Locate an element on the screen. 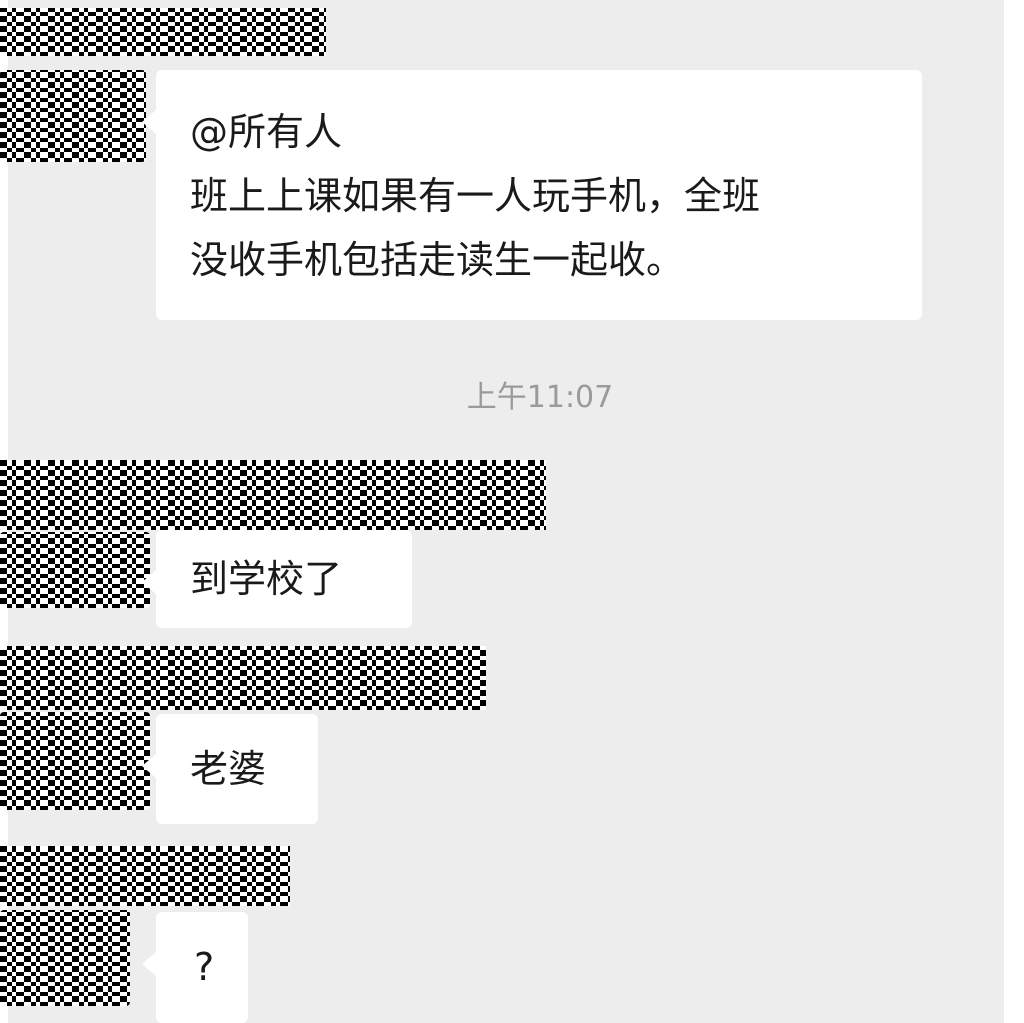  message-text: 没收手机包括走读生一起收。 is located at coordinates (437, 260).